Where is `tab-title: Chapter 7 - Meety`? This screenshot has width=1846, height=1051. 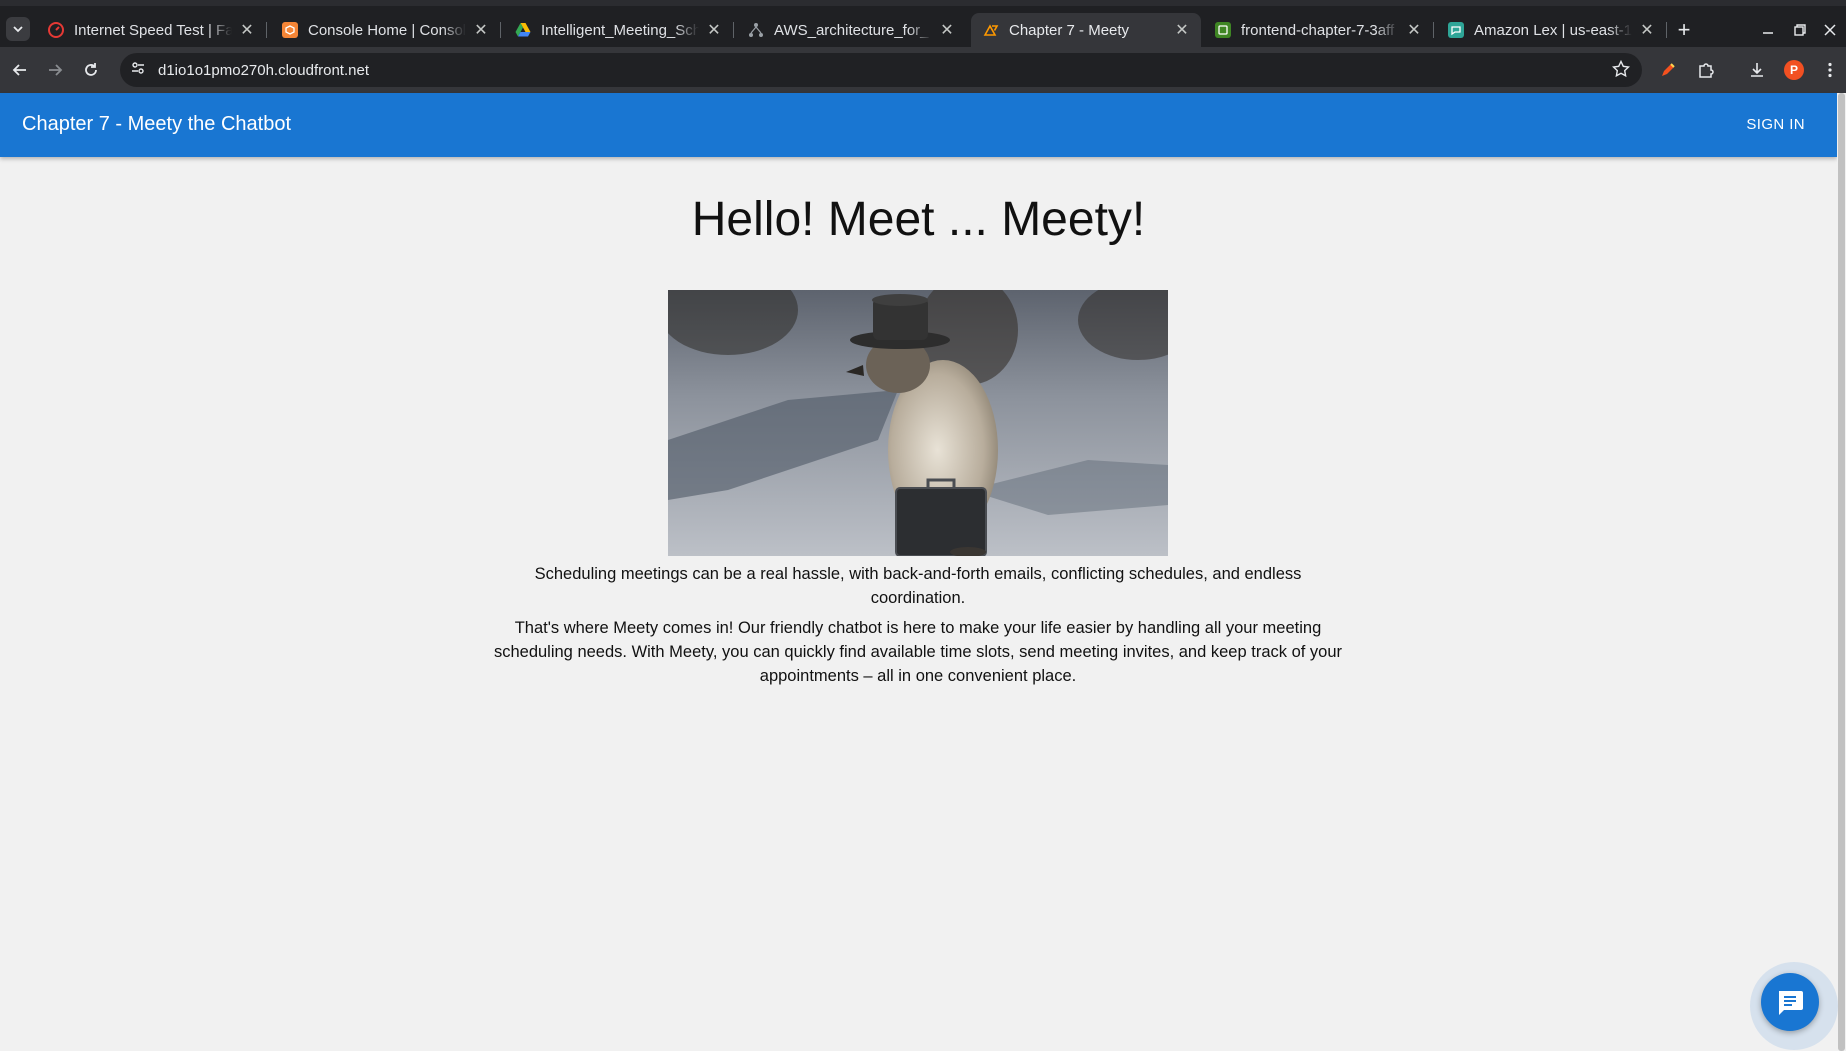
tab-title: Chapter 7 - Meety is located at coordinates (1069, 30).